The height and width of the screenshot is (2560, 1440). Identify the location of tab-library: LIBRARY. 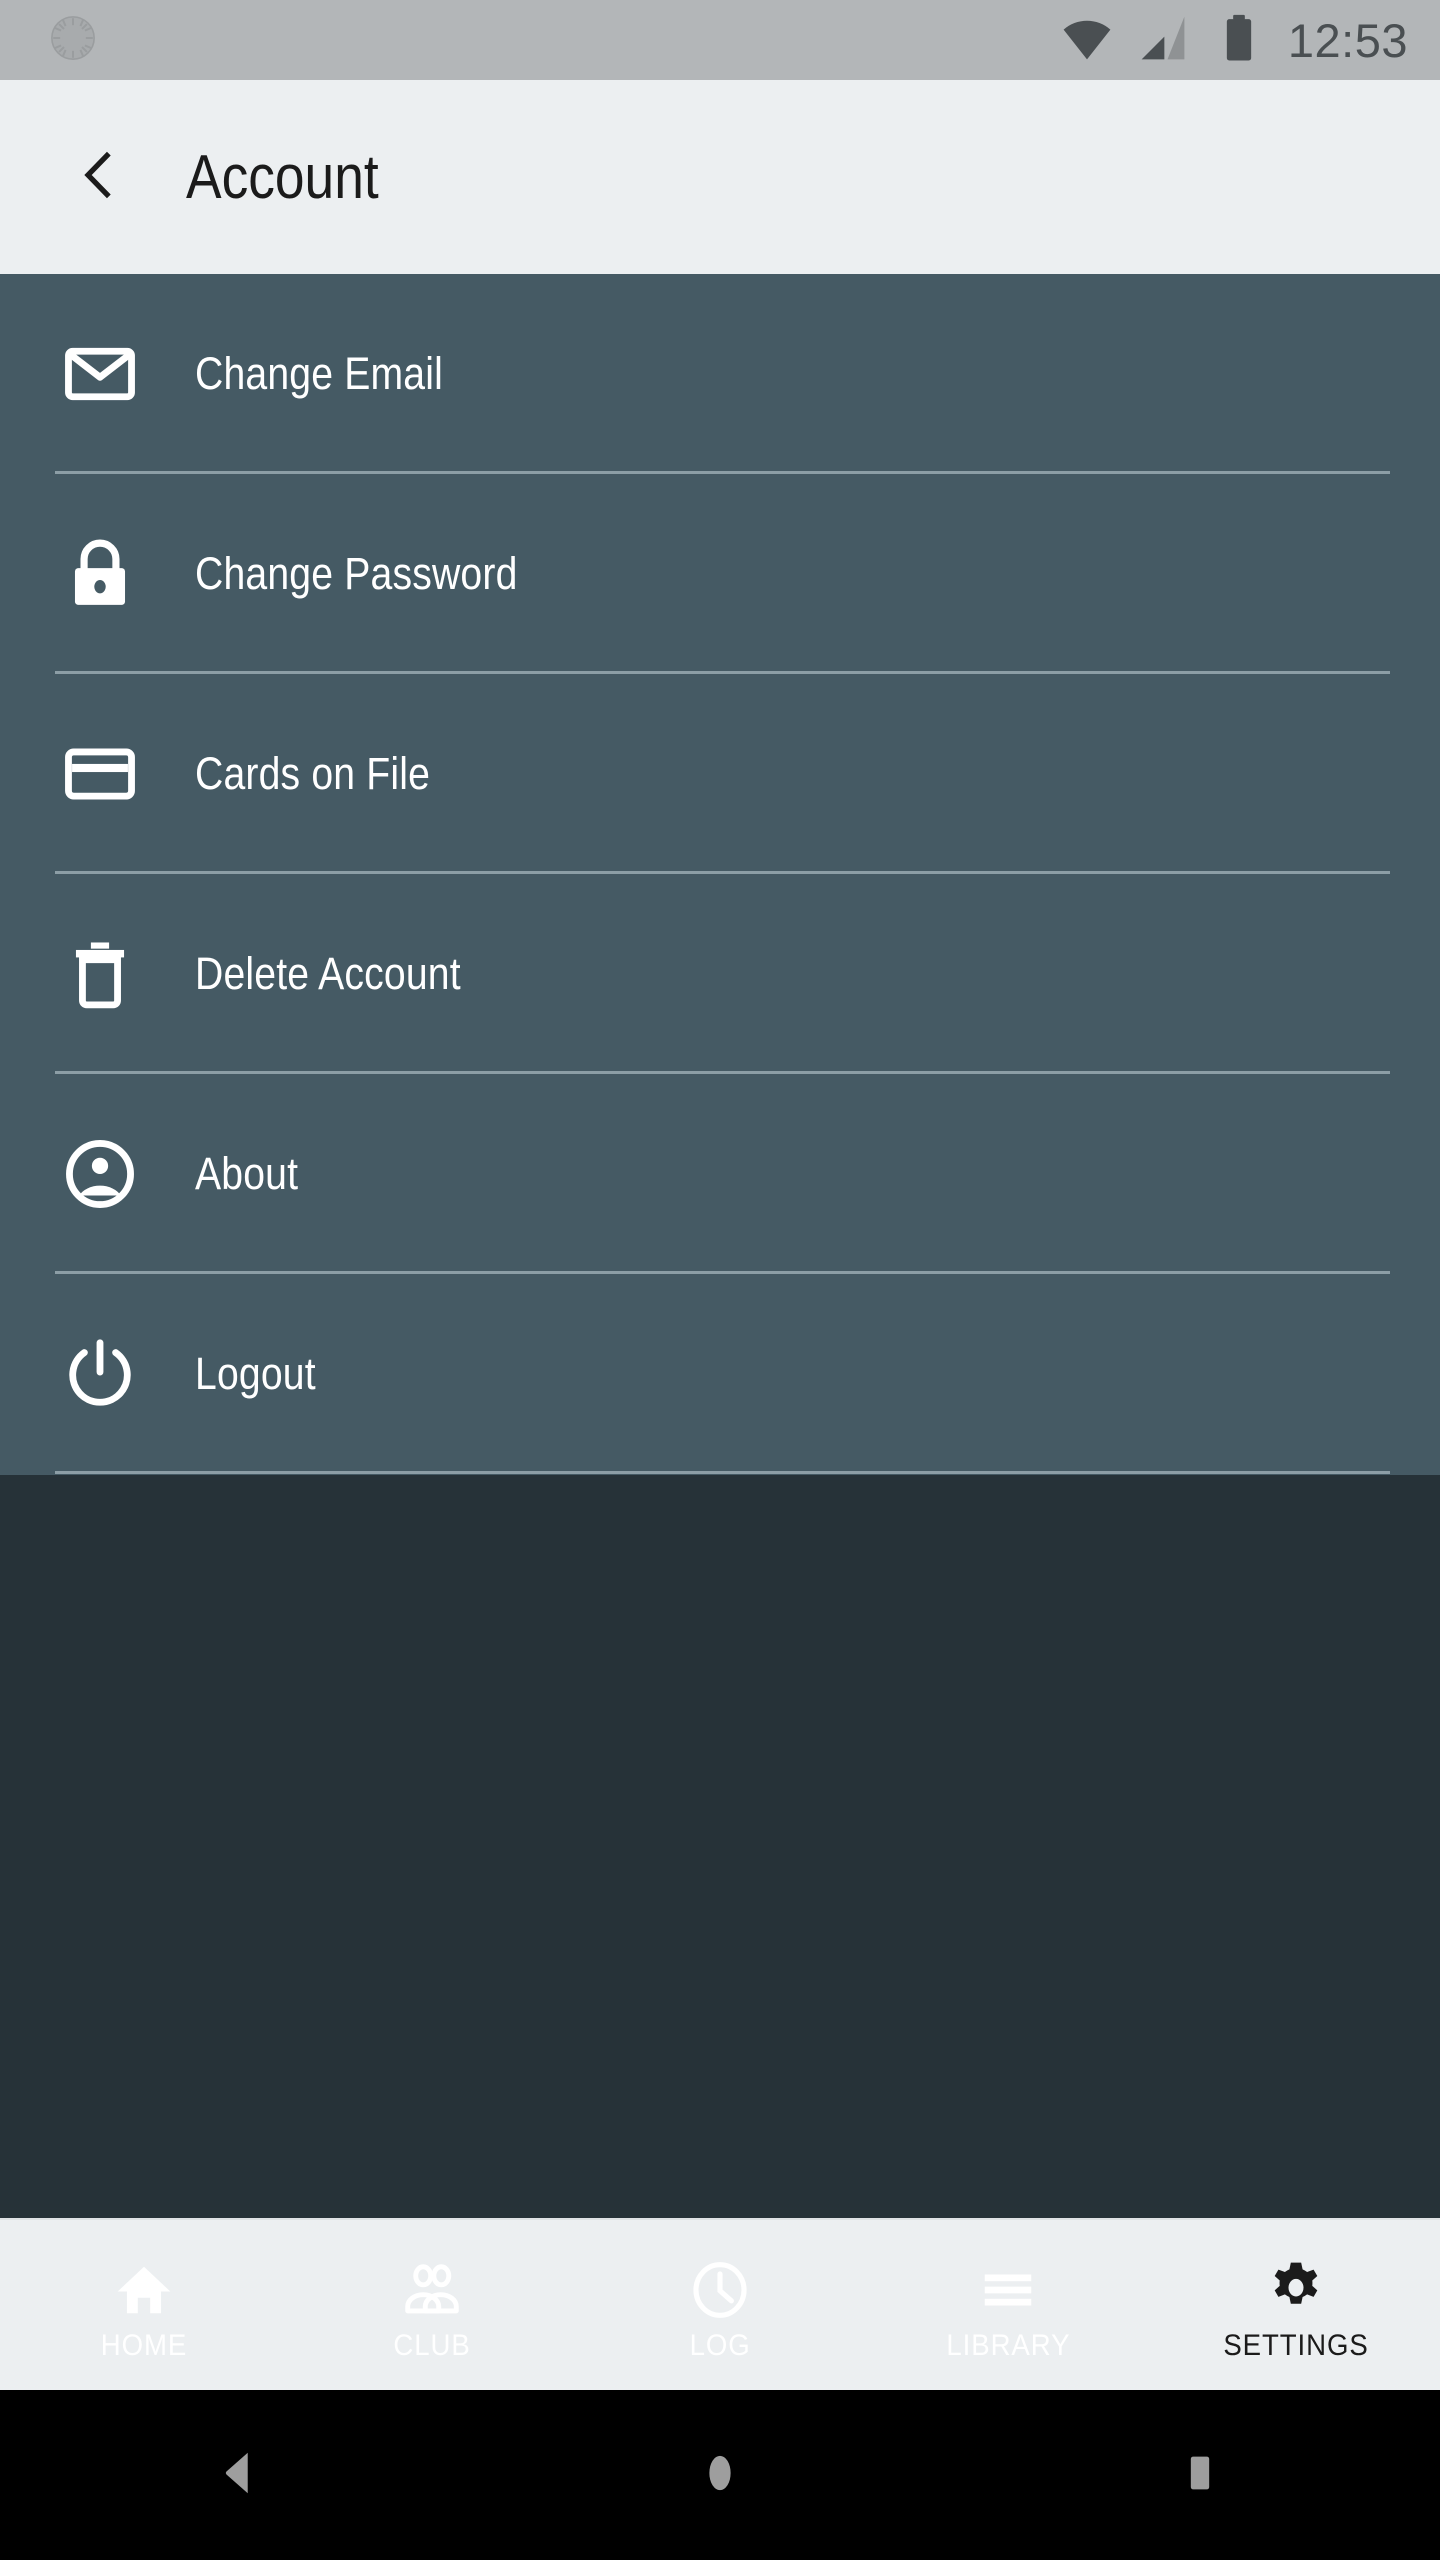
(1008, 2305).